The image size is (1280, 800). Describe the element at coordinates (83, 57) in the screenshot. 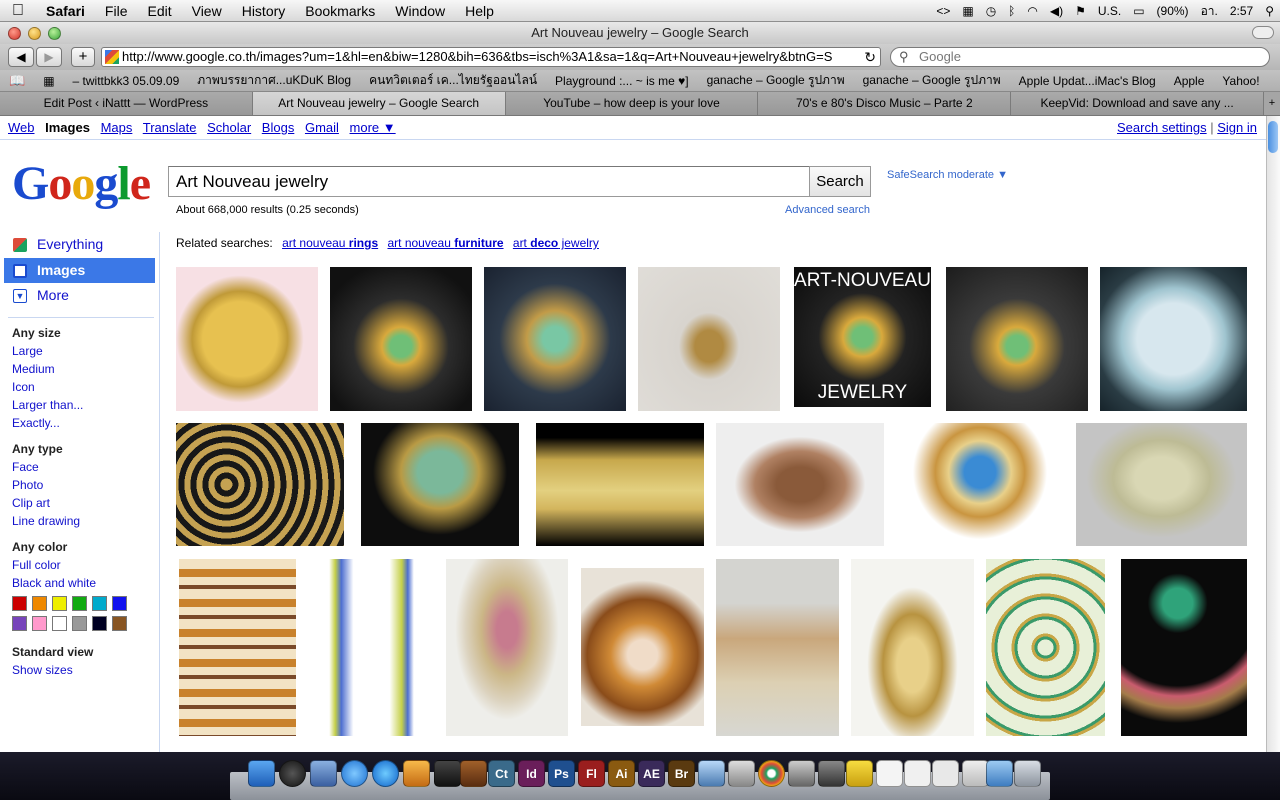

I see `add-bookmark-button: +` at that location.